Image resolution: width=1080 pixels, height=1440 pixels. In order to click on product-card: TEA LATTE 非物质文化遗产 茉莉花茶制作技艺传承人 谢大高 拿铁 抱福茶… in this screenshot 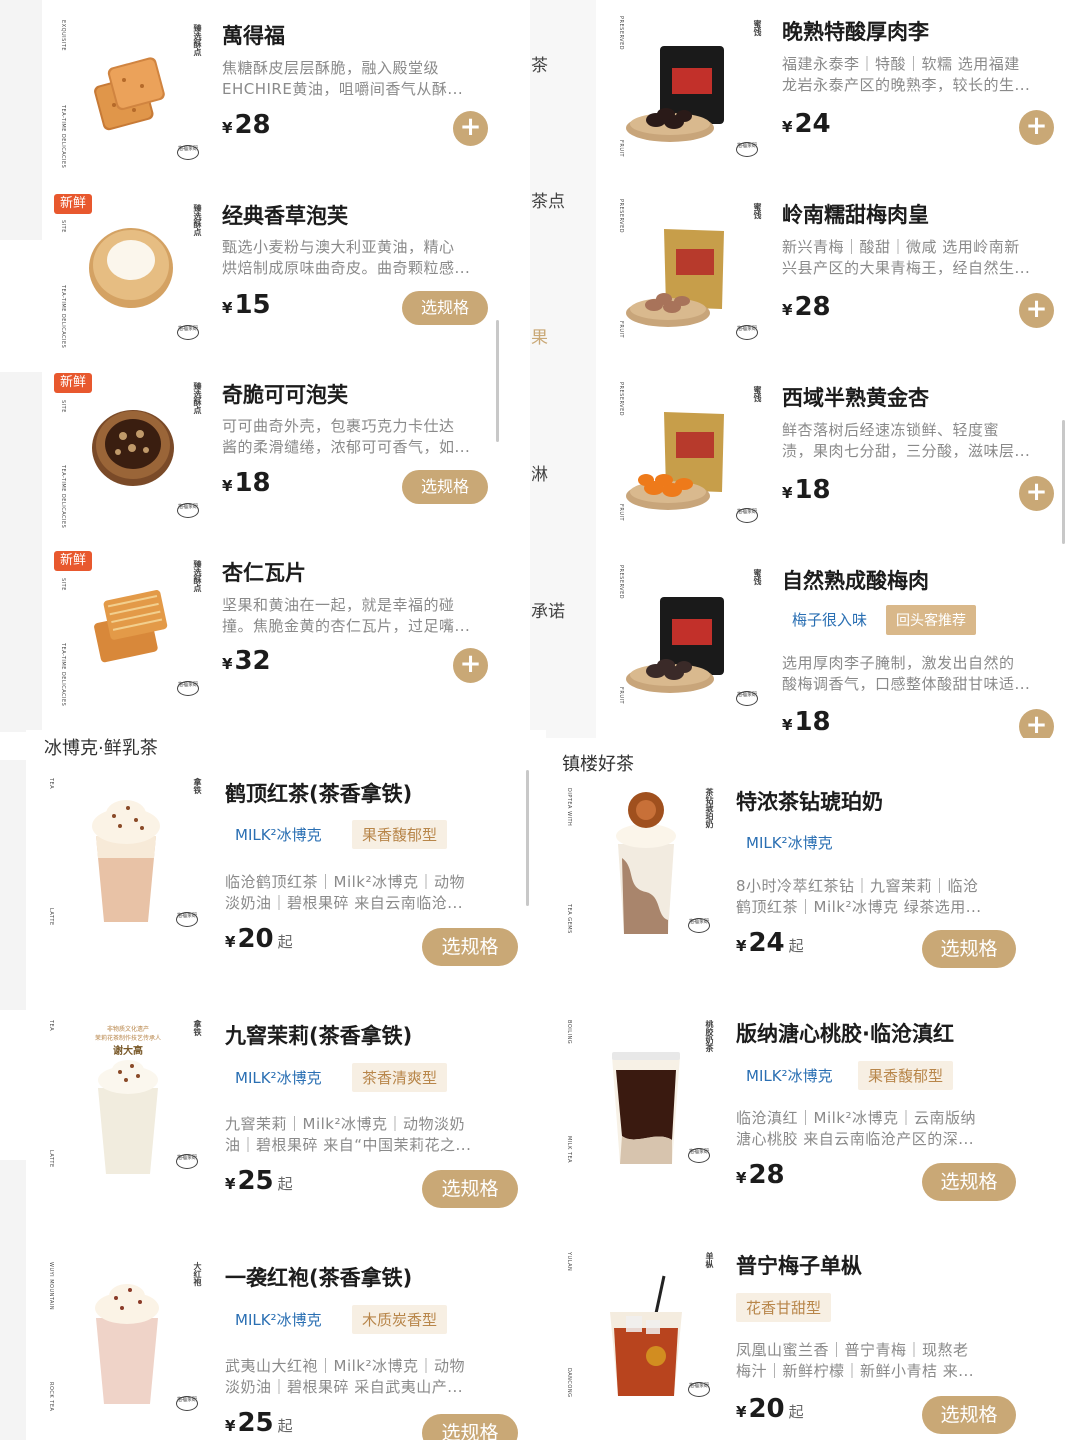, I will do `click(286, 1130)`.